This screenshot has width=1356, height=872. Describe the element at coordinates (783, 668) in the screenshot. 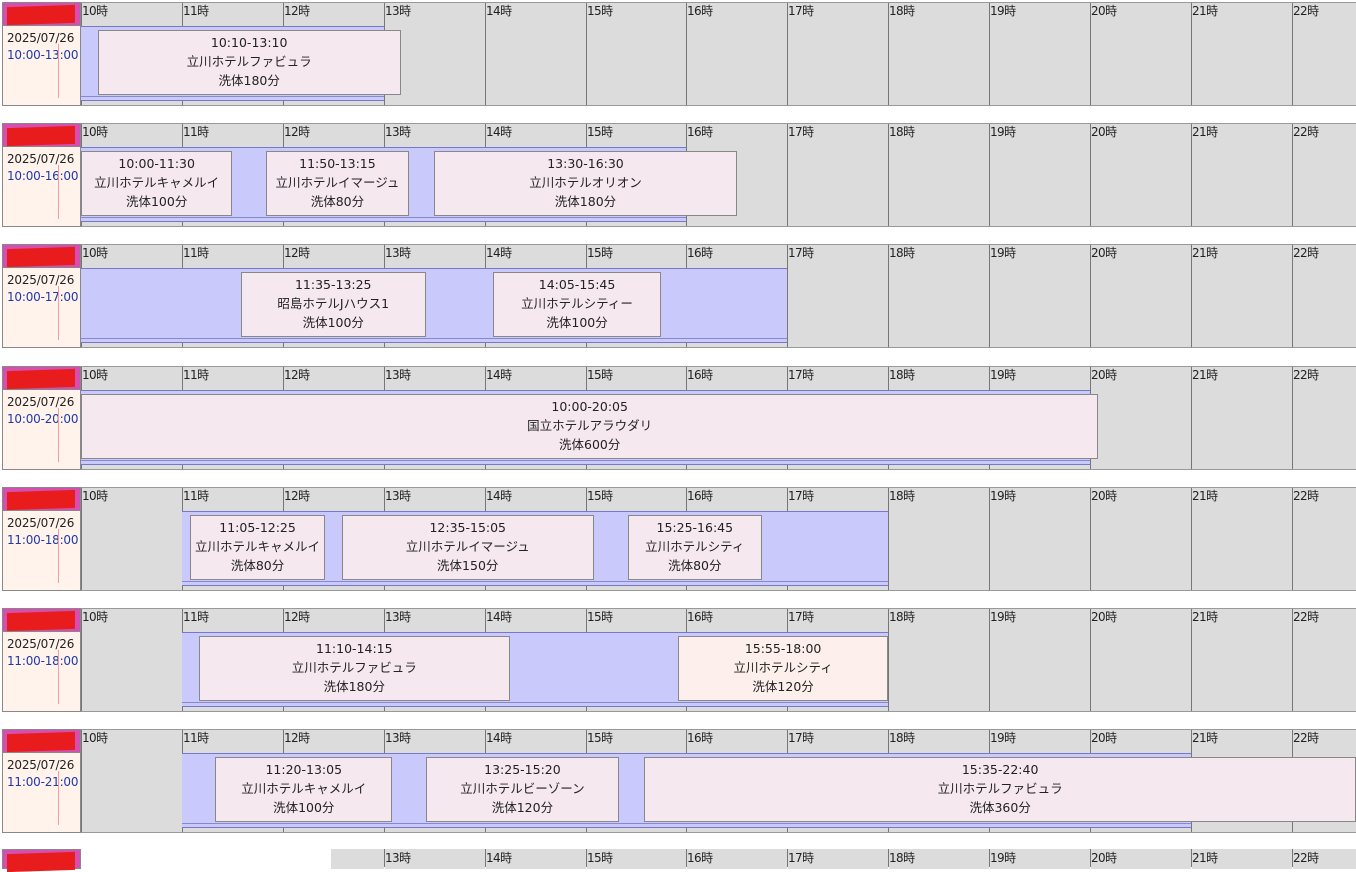

I see `booking-card: 15:55-18:00 立川ホテルシティ 洗体120分` at that location.